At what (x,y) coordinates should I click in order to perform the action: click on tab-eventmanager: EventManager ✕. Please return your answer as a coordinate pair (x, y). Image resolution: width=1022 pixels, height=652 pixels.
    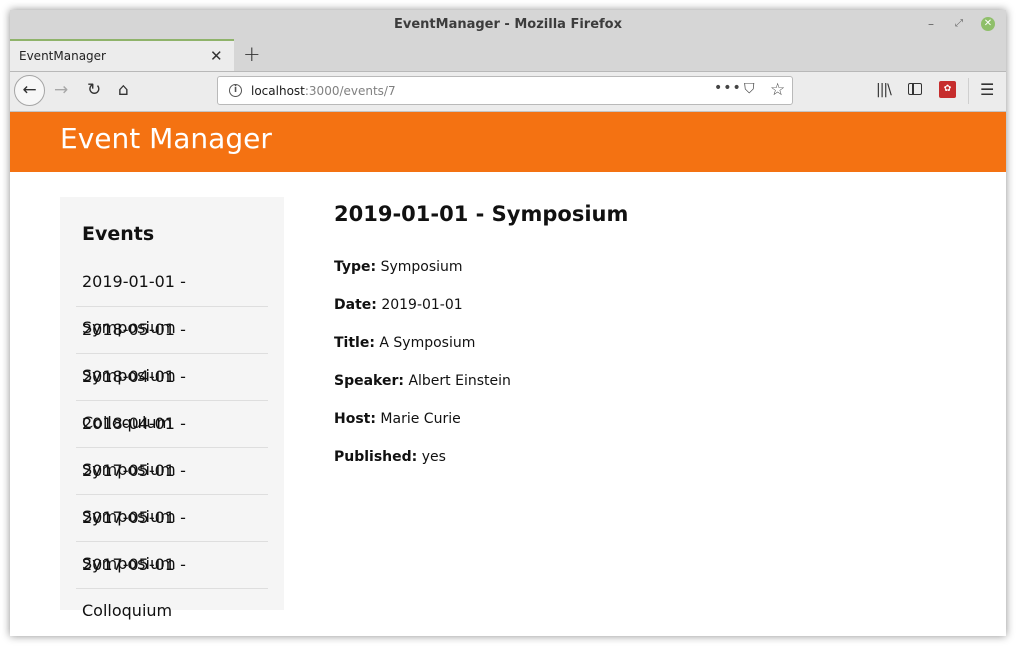
    Looking at the image, I should click on (122, 55).